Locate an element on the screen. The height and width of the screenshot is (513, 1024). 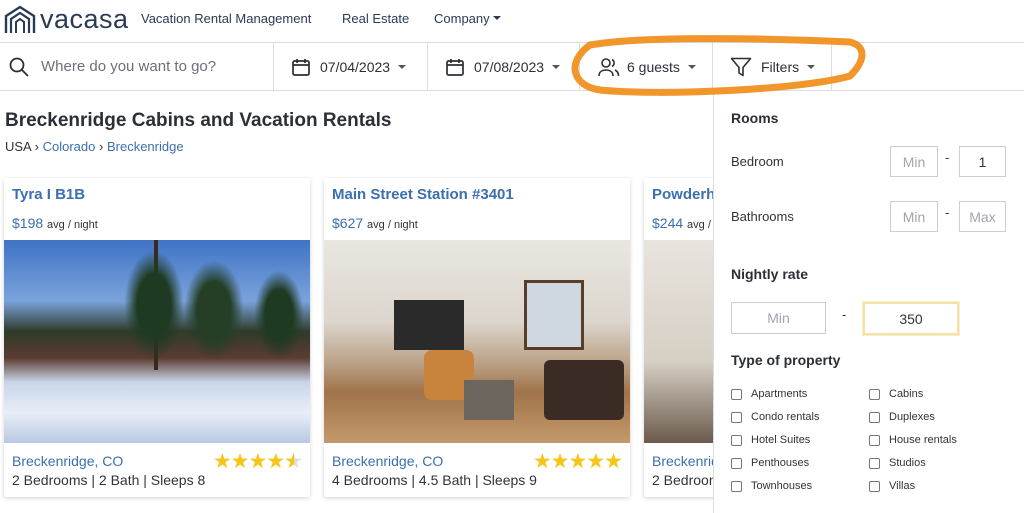
property-type-label: Studios is located at coordinates (907, 463).